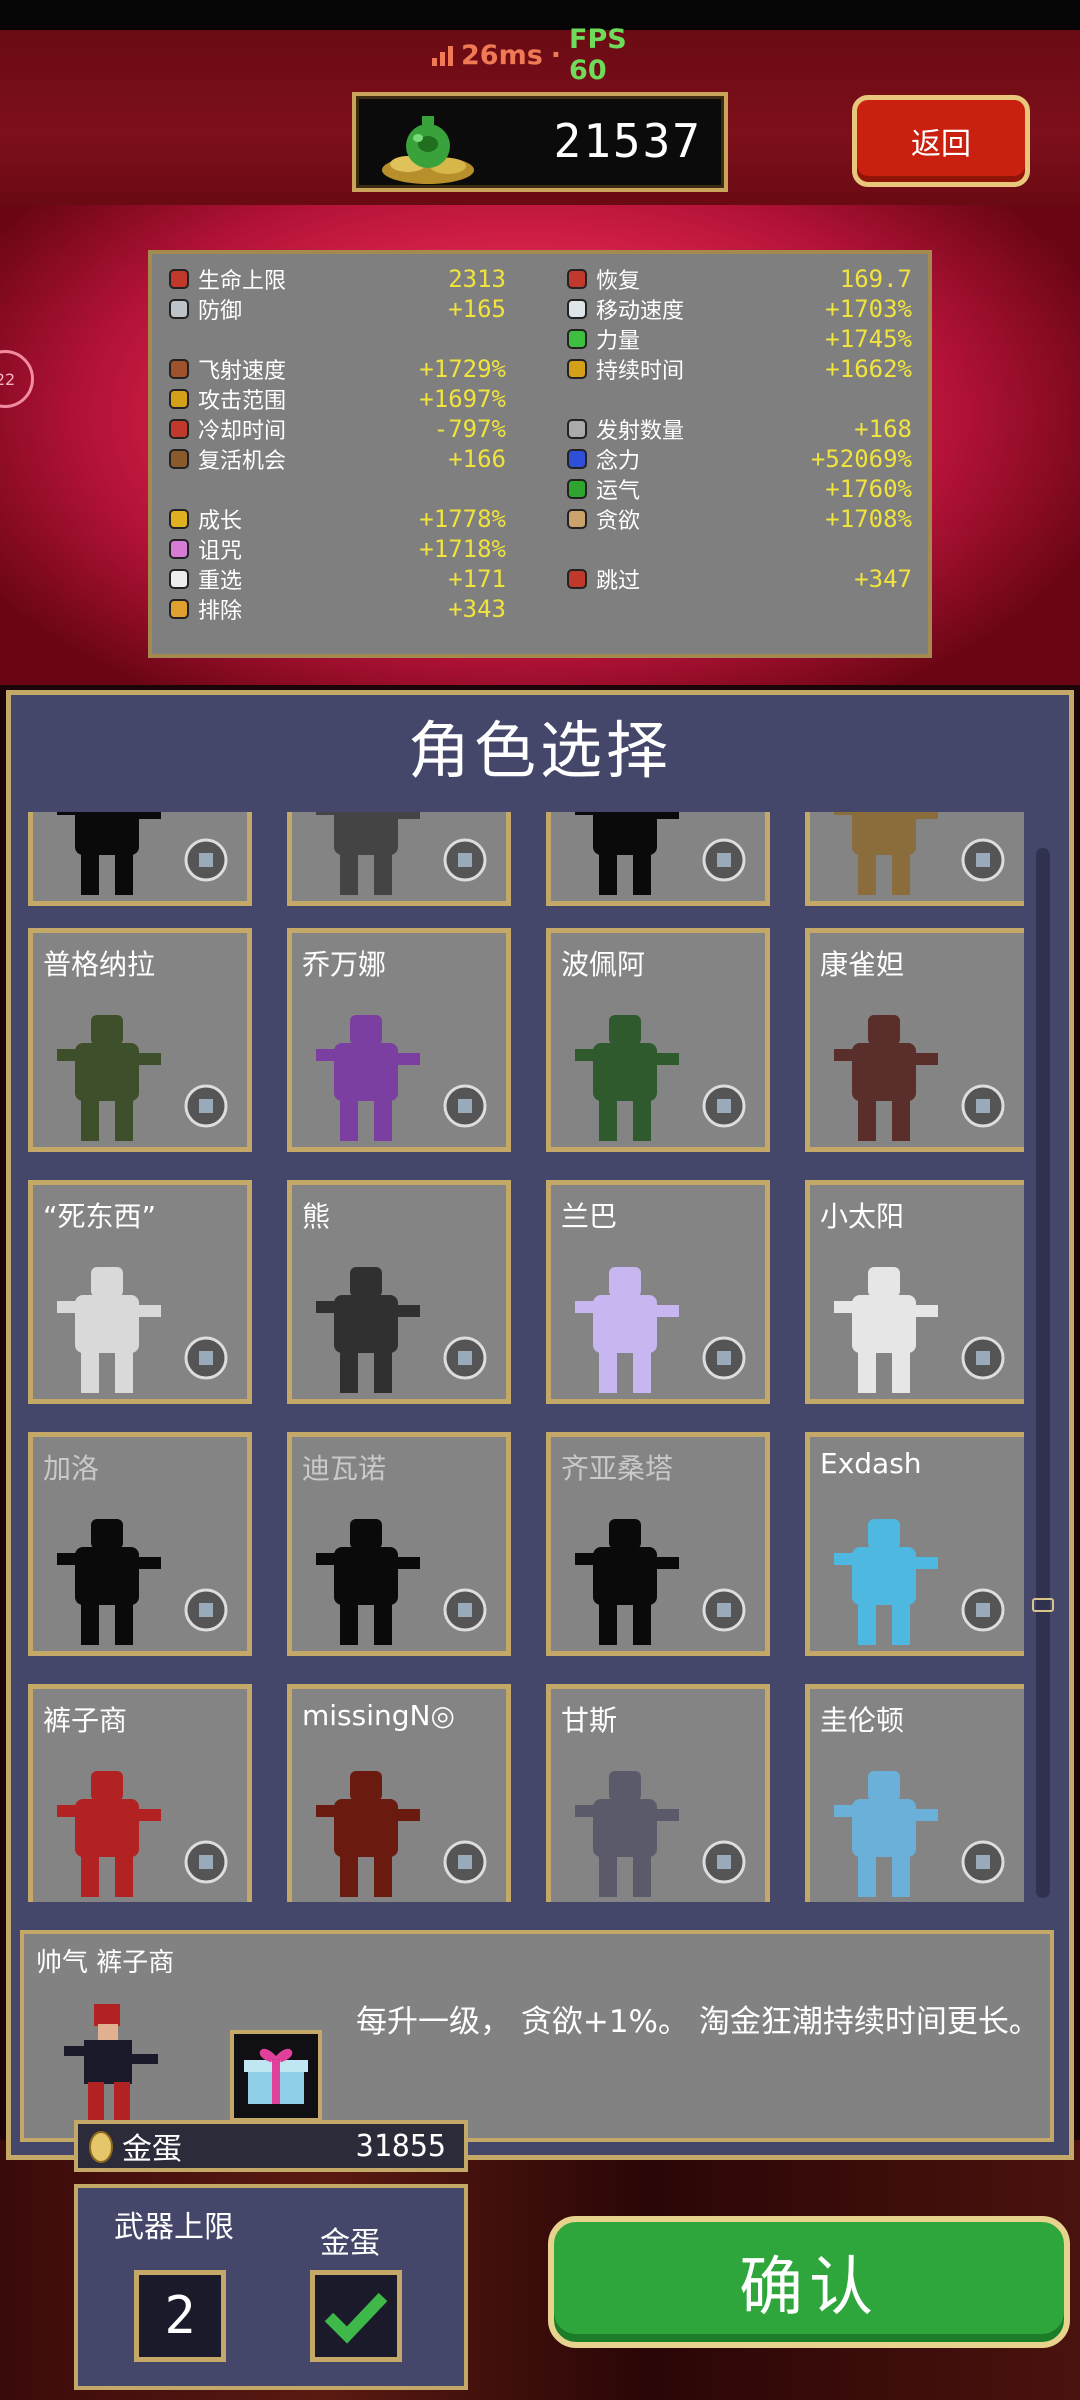 This screenshot has height=2400, width=1080. Describe the element at coordinates (983, 1358) in the screenshot. I see `flower-icon` at that location.